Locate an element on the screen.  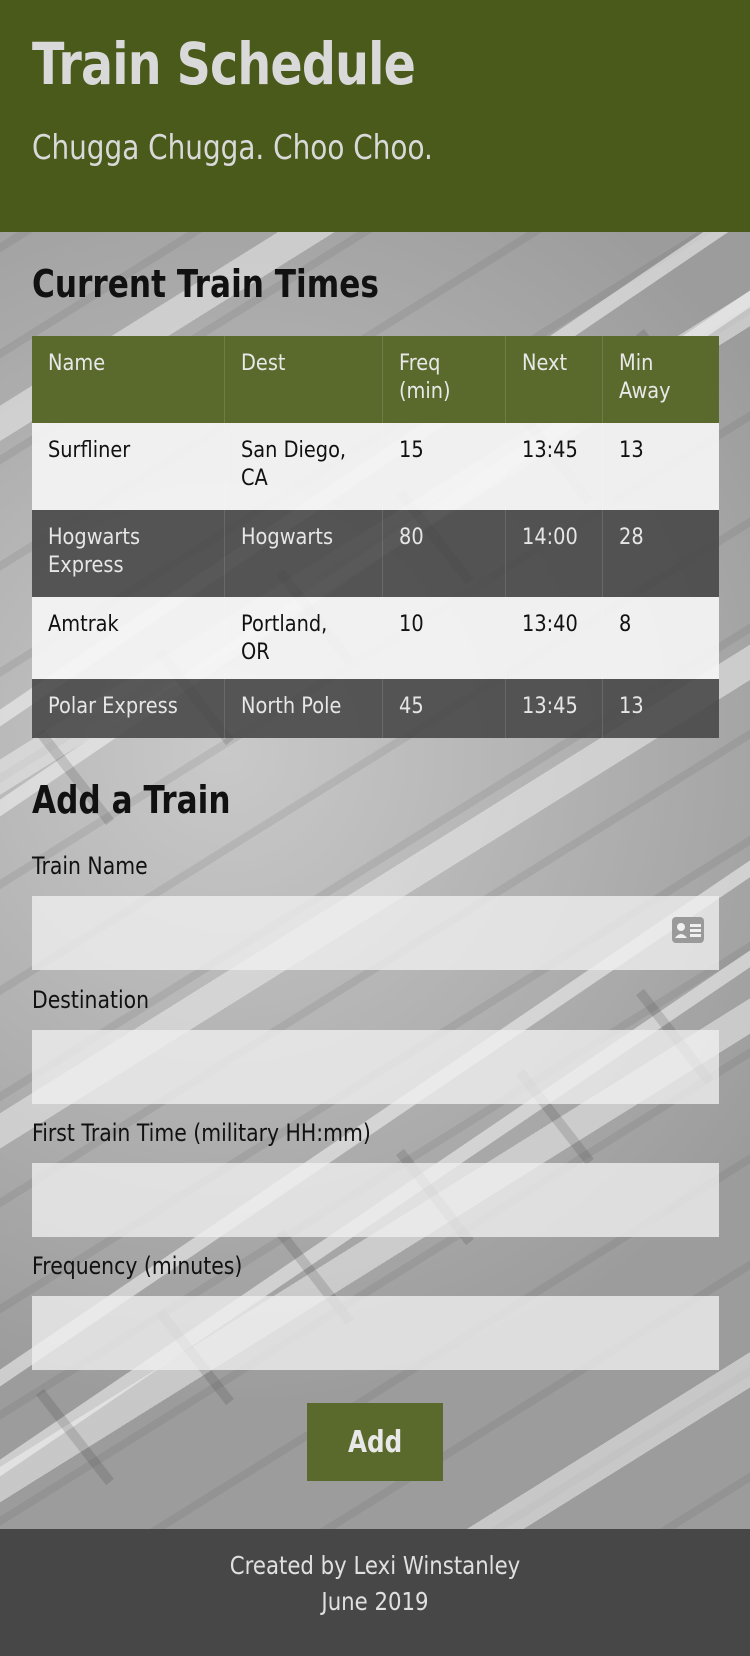
table-row: Hogwarts Express Hogwarts 80 14:00 28 is located at coordinates (375, 553).